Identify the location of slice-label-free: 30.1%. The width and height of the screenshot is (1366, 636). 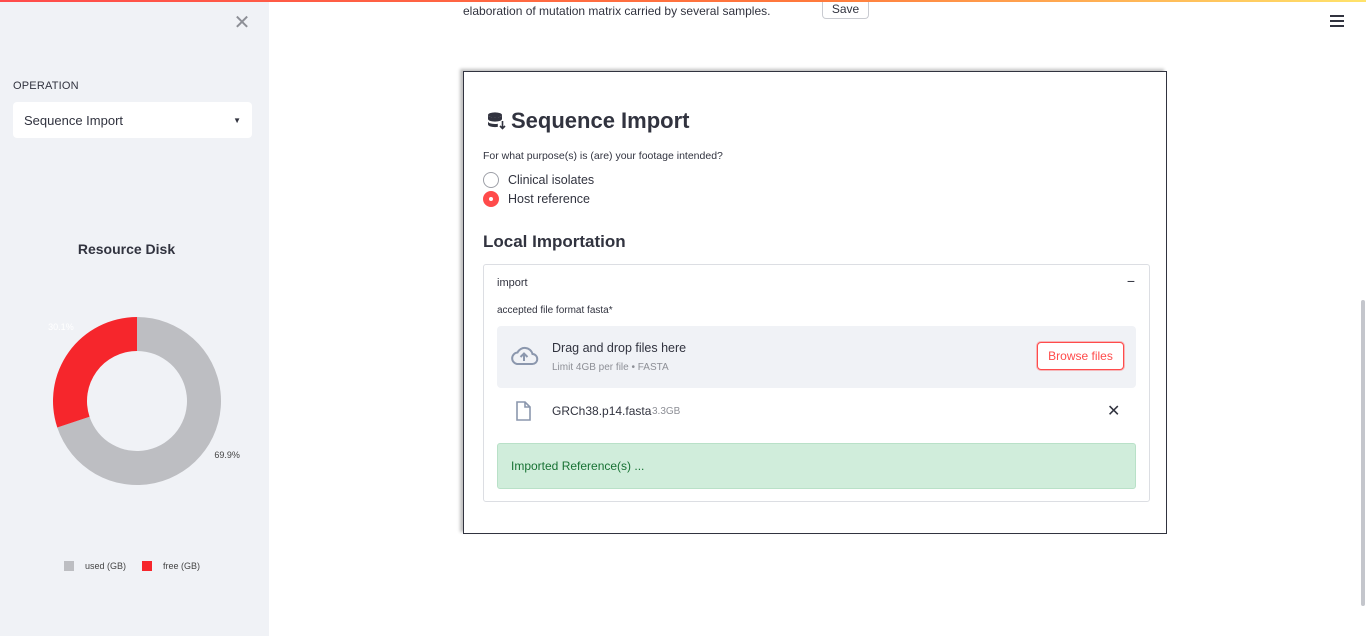
(61, 327).